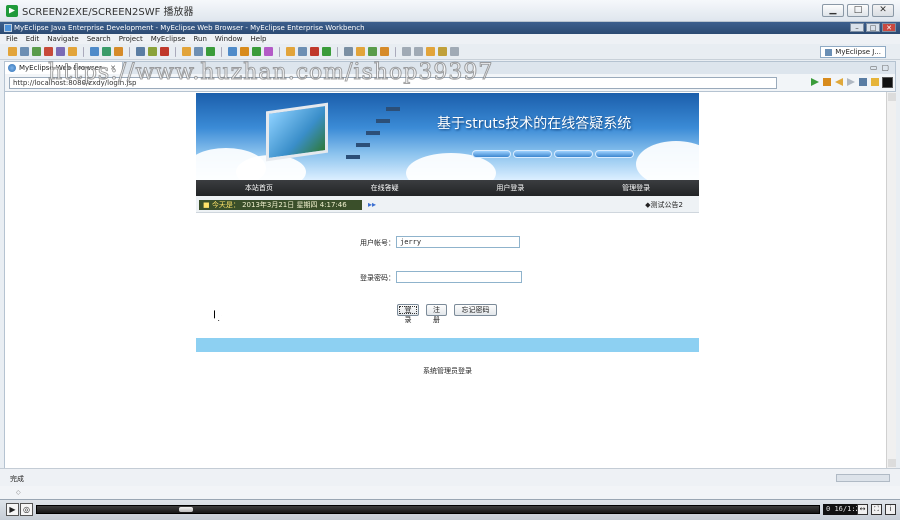 The image size is (900, 520). What do you see at coordinates (827, 82) in the screenshot?
I see `tools-icon` at bounding box center [827, 82].